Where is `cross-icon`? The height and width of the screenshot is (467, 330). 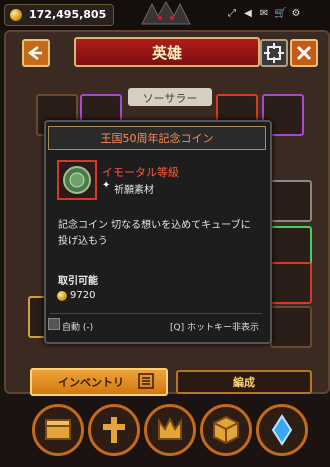
cross-icon is located at coordinates (114, 430).